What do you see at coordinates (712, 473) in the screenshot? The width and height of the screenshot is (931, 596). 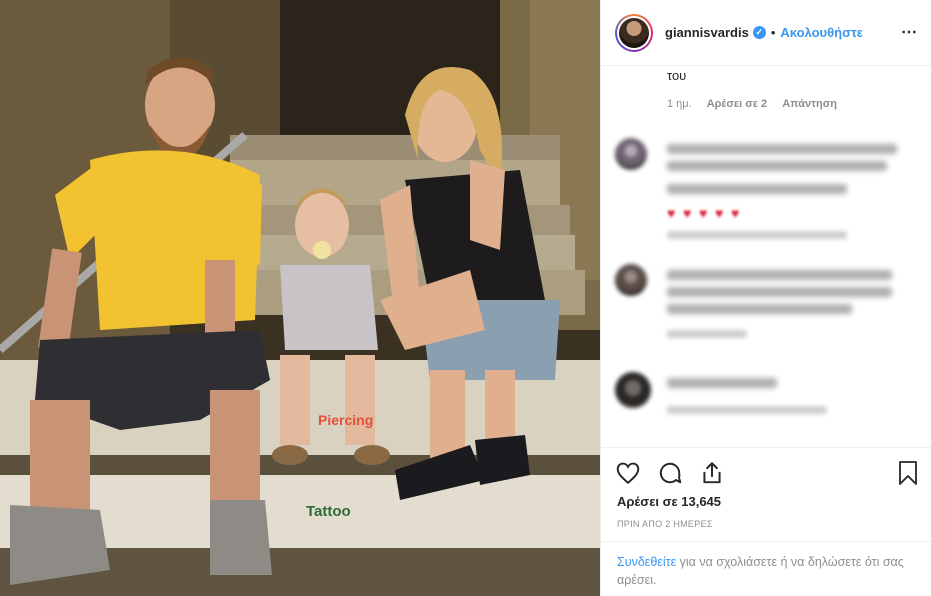 I see `share-icon` at bounding box center [712, 473].